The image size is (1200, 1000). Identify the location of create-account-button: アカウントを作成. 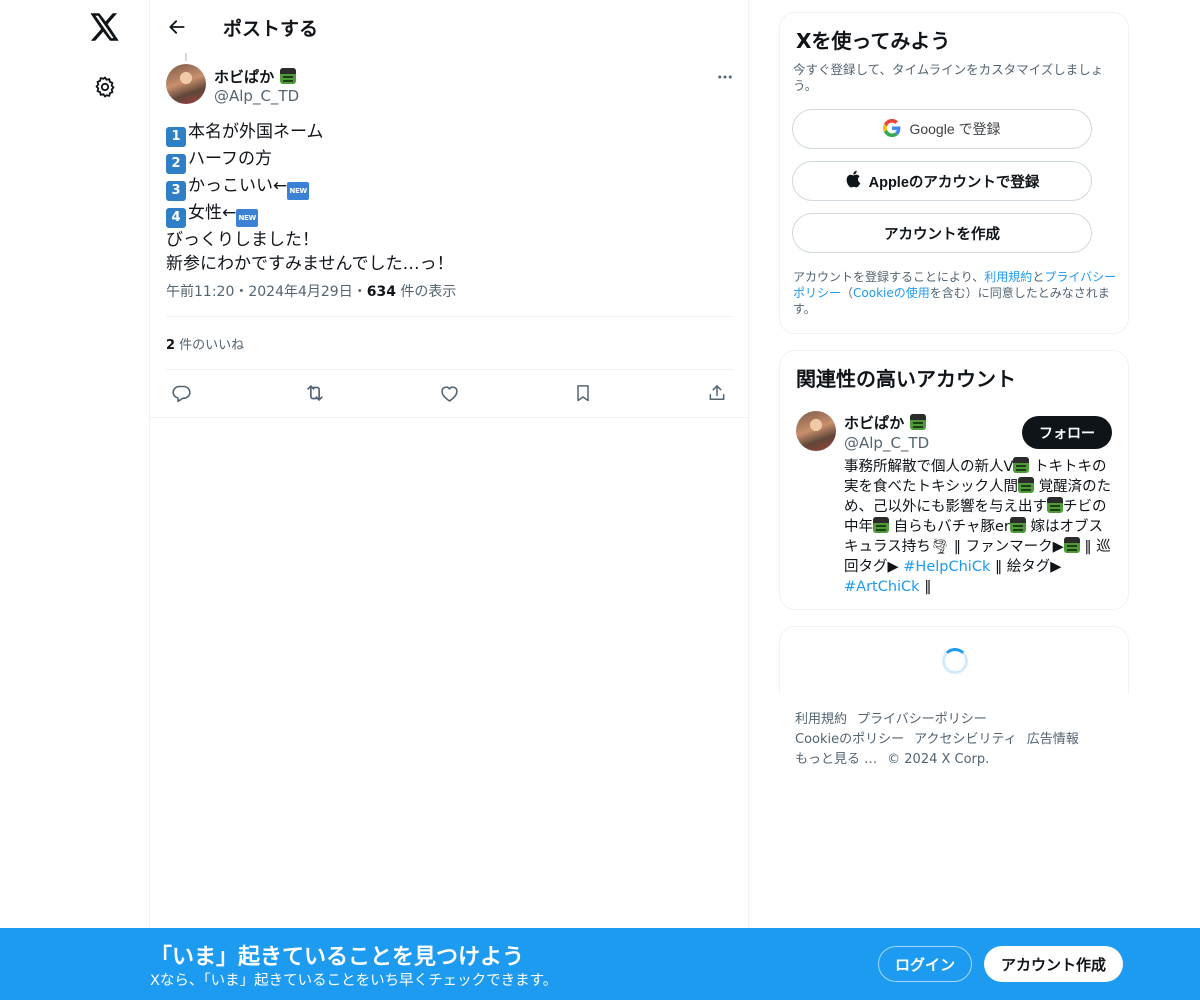
(942, 233).